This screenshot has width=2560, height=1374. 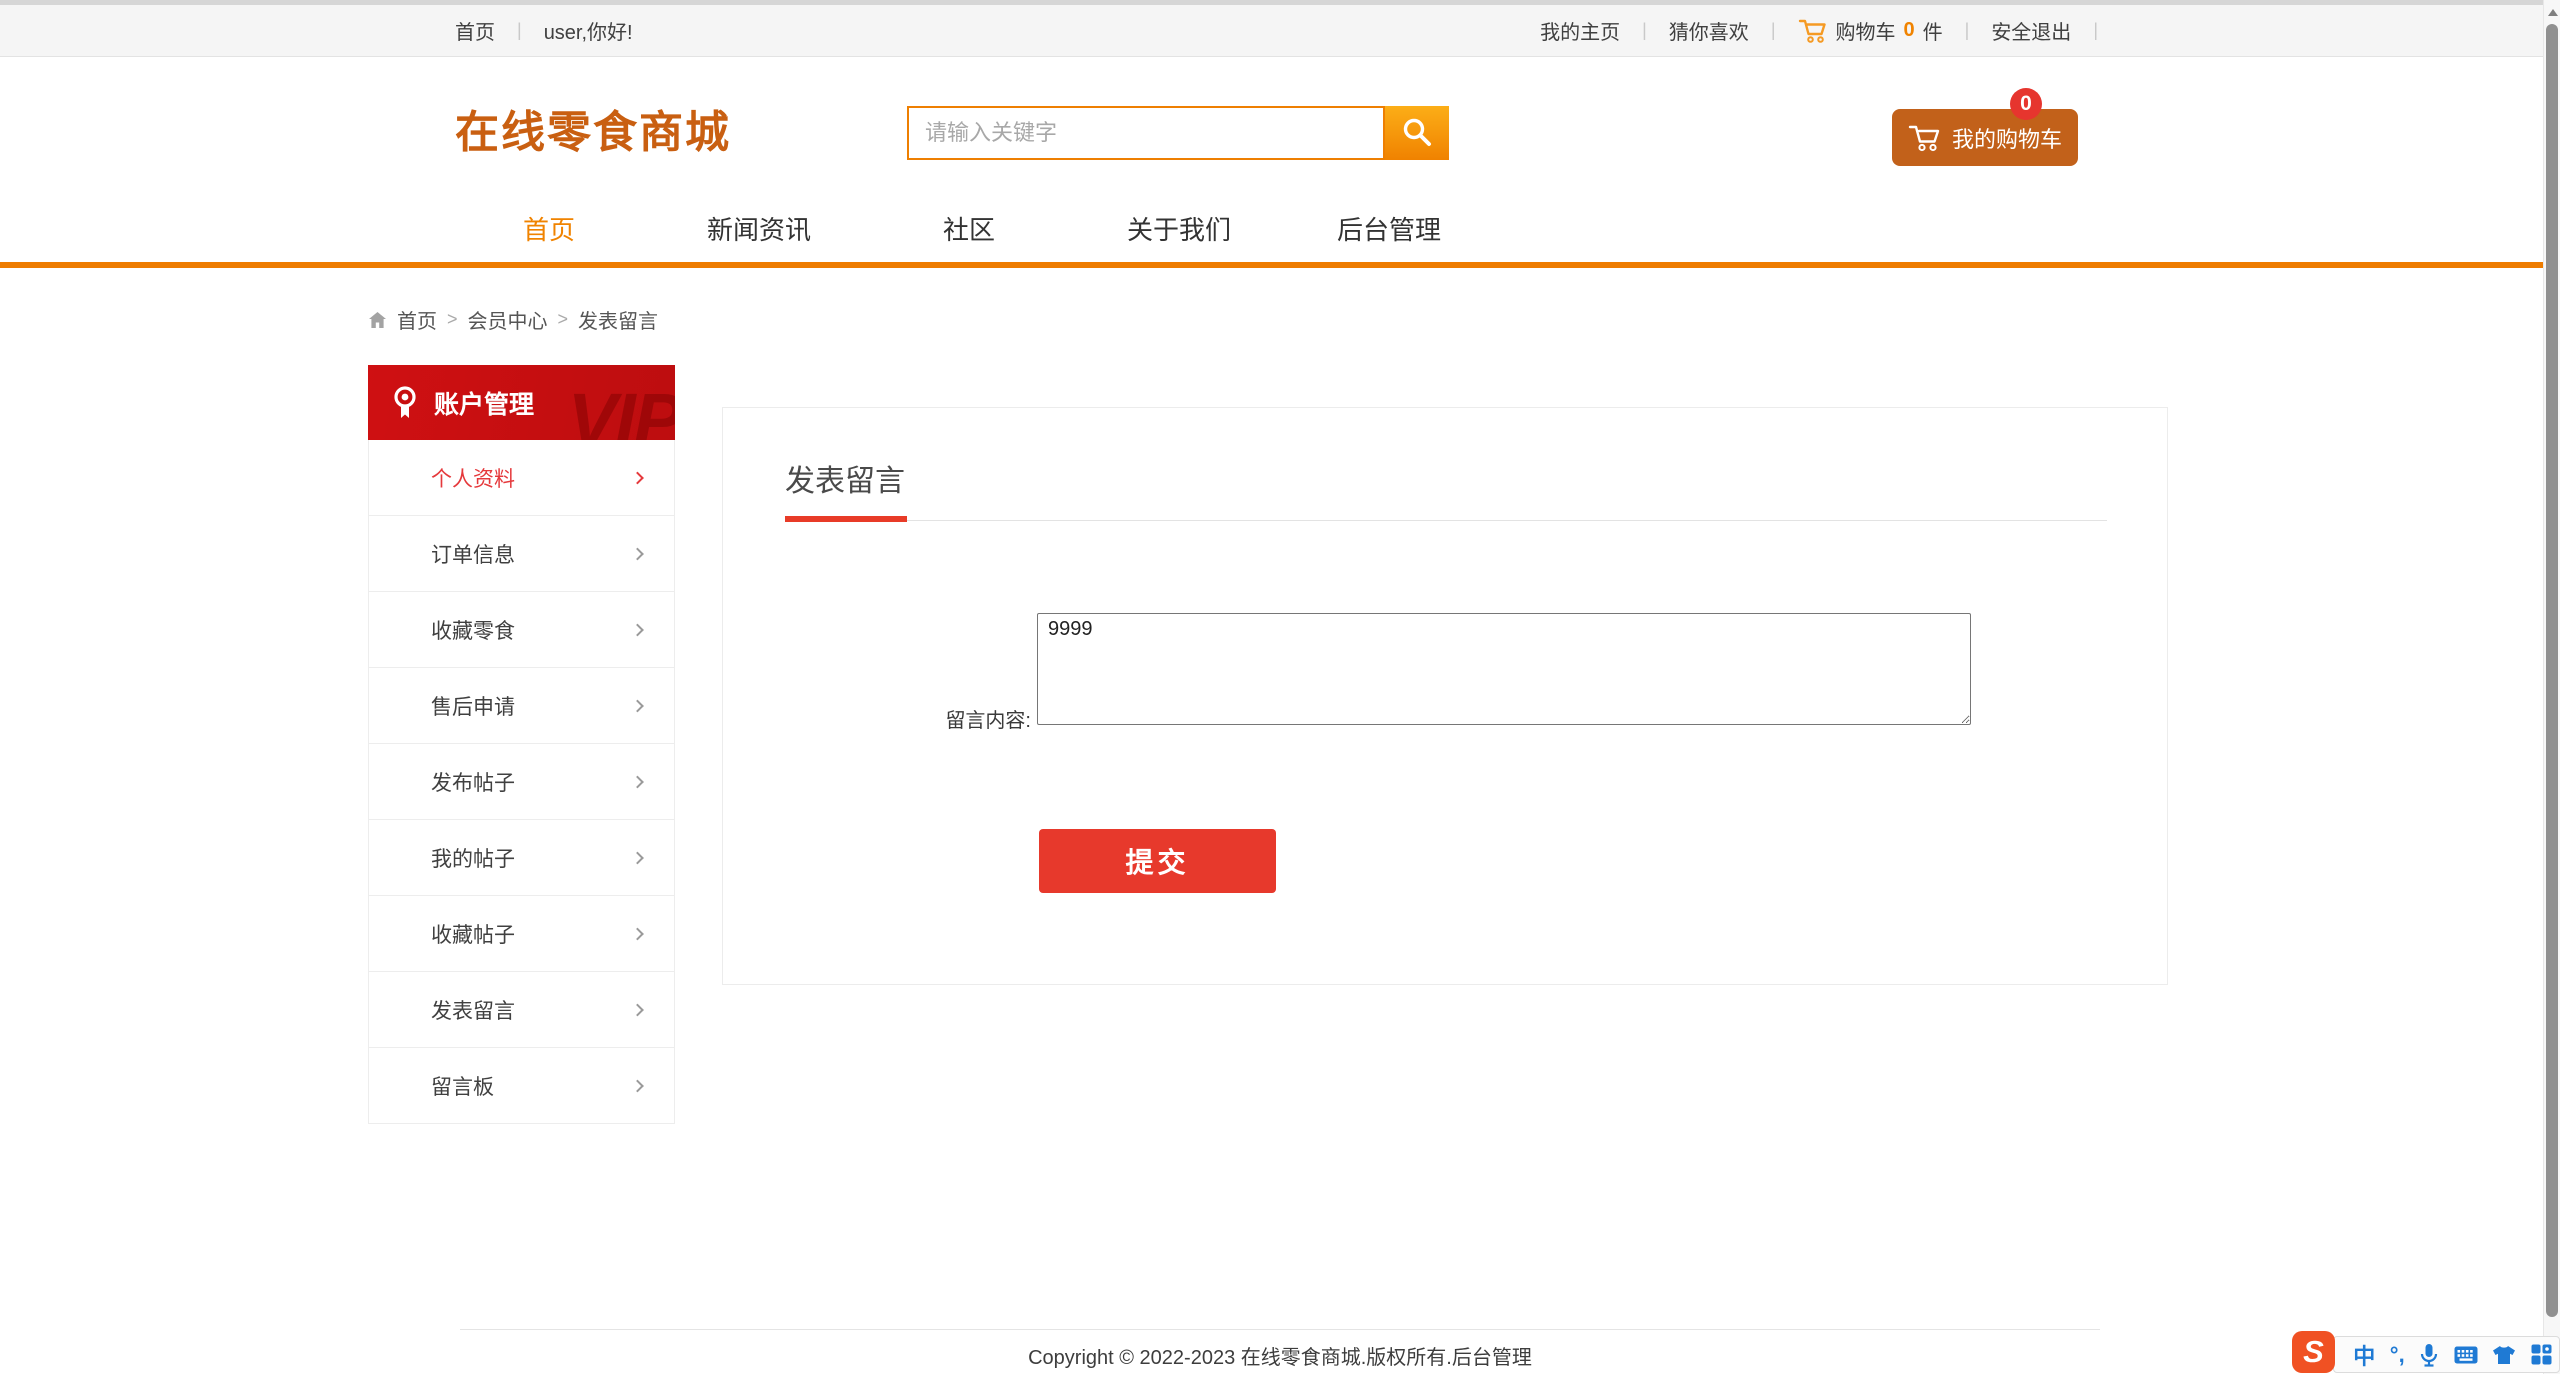 I want to click on topbar-cart-link: 购物车 0 件, so click(x=1870, y=30).